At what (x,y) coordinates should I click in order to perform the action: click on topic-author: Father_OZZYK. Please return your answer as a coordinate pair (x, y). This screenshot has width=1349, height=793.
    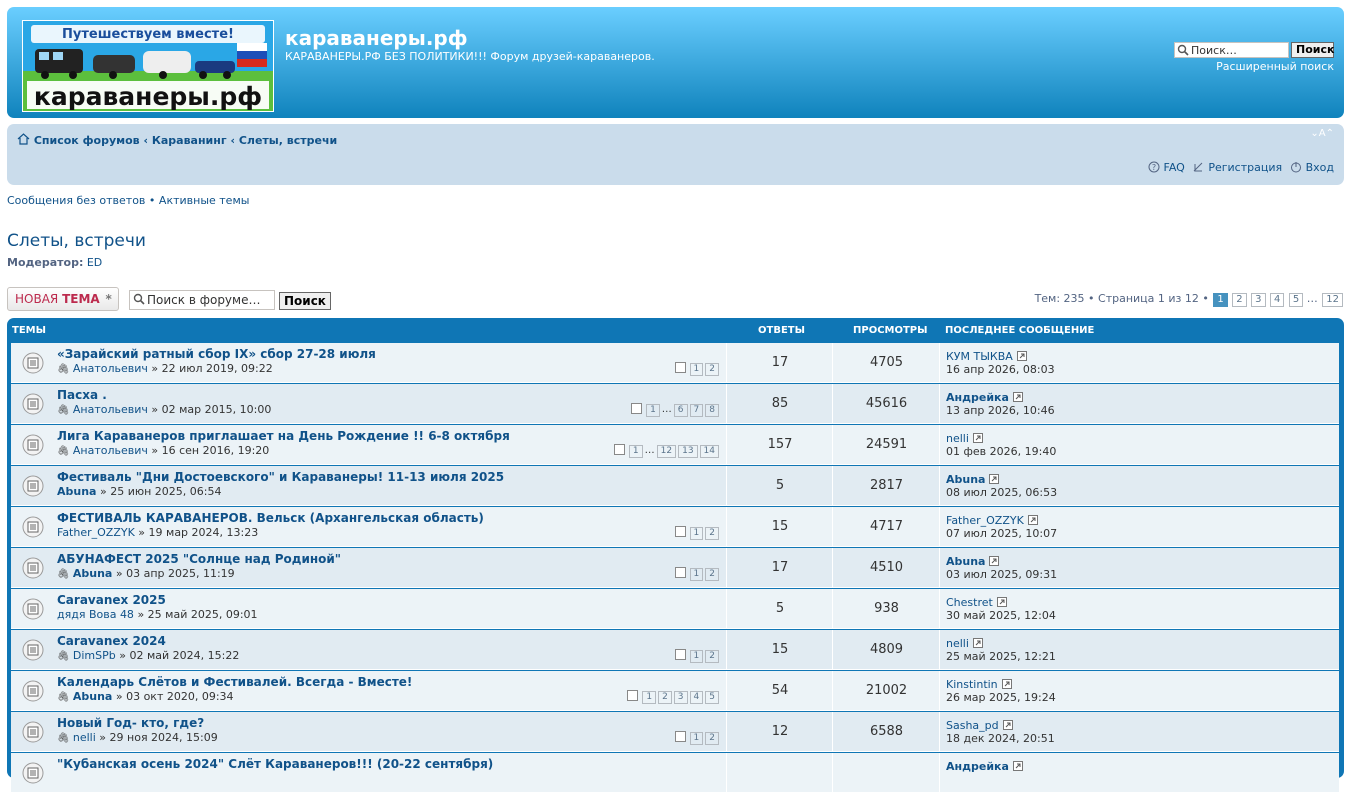
    Looking at the image, I should click on (96, 532).